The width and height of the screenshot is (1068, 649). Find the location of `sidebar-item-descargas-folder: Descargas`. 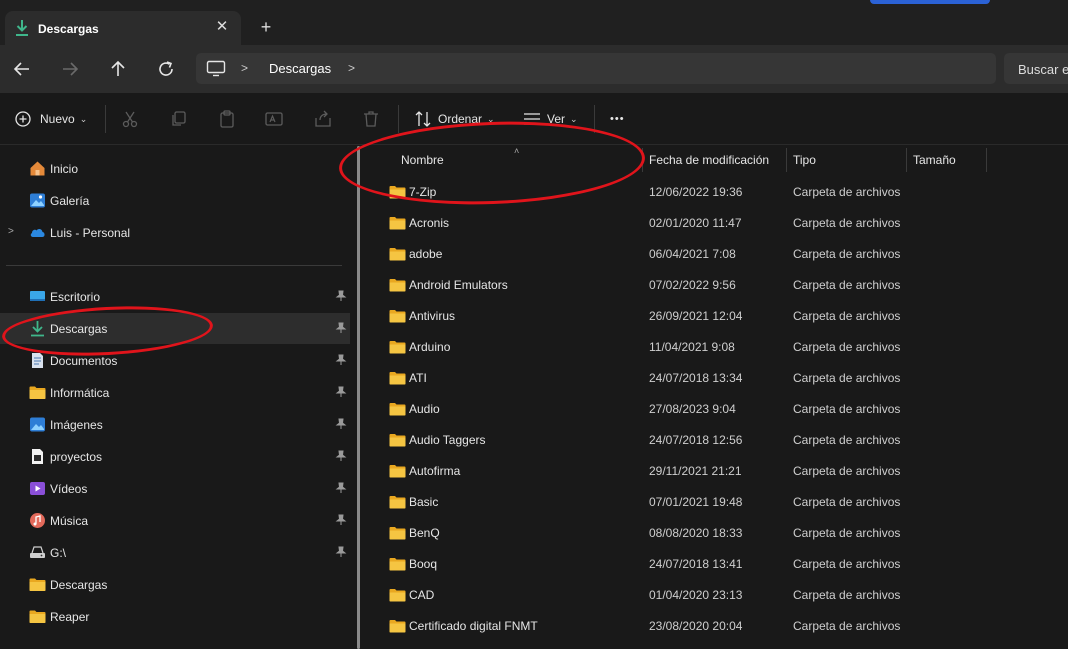

sidebar-item-descargas-folder: Descargas is located at coordinates (175, 584).